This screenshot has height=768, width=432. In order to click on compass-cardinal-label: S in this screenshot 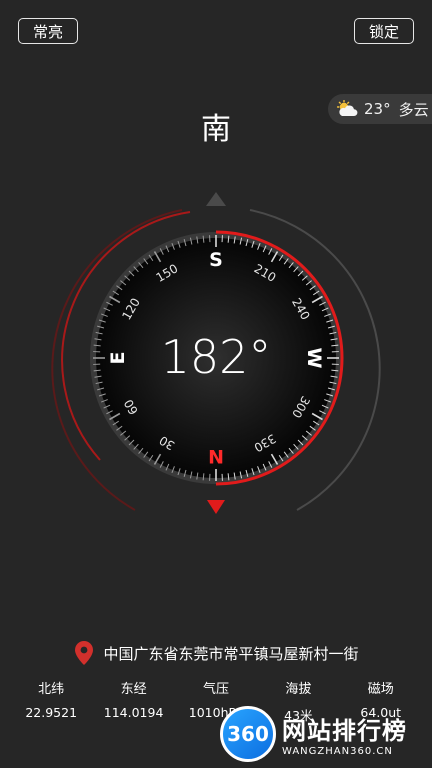, I will do `click(216, 260)`.